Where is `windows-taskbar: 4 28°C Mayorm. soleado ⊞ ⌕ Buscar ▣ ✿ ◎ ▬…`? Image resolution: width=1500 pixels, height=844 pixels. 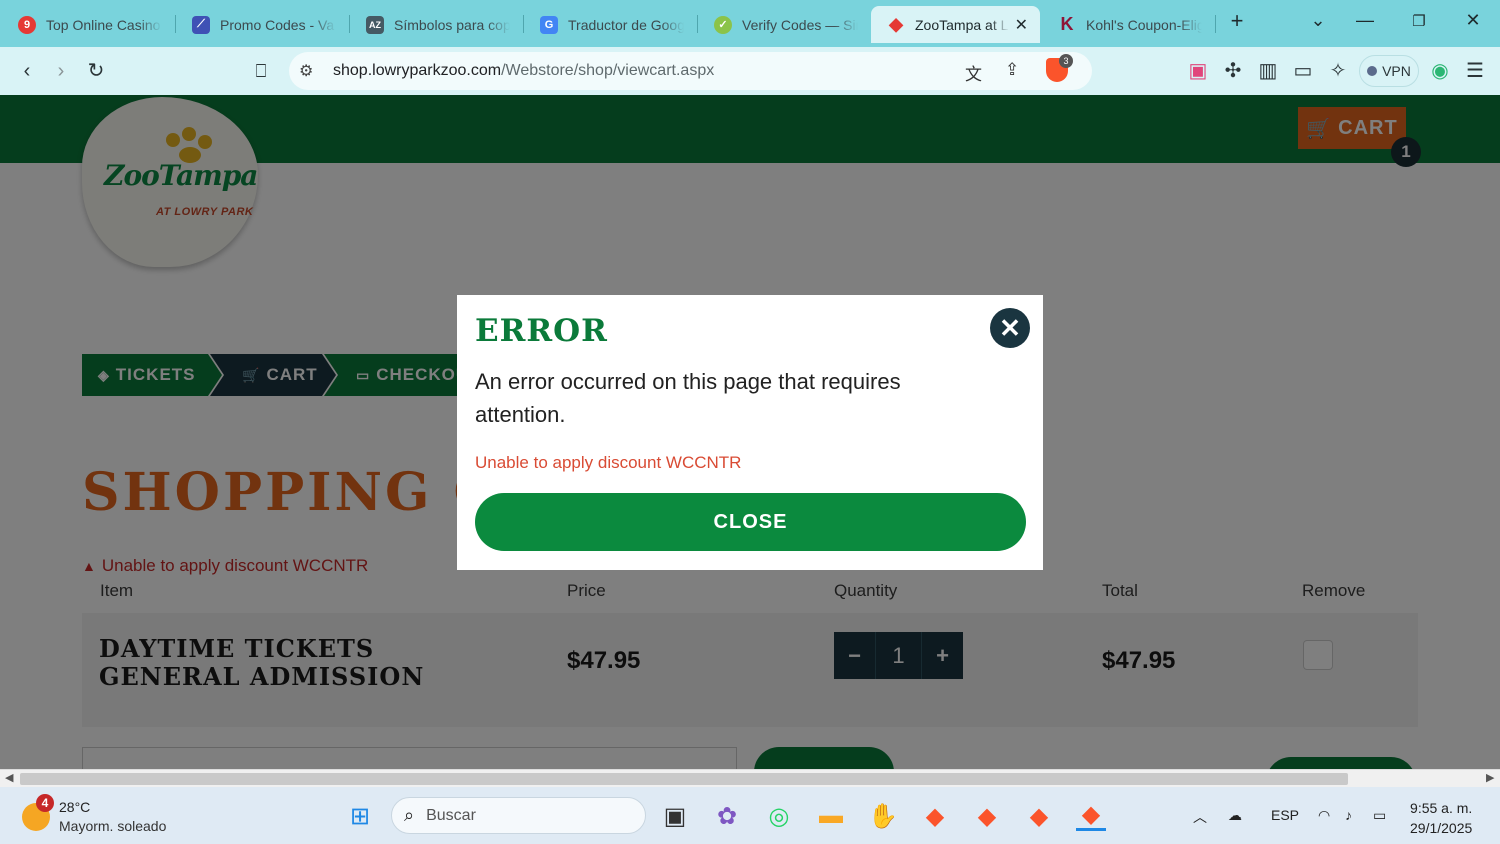 windows-taskbar: 4 28°C Mayorm. soleado ⊞ ⌕ Buscar ▣ ✿ ◎ ▬… is located at coordinates (750, 815).